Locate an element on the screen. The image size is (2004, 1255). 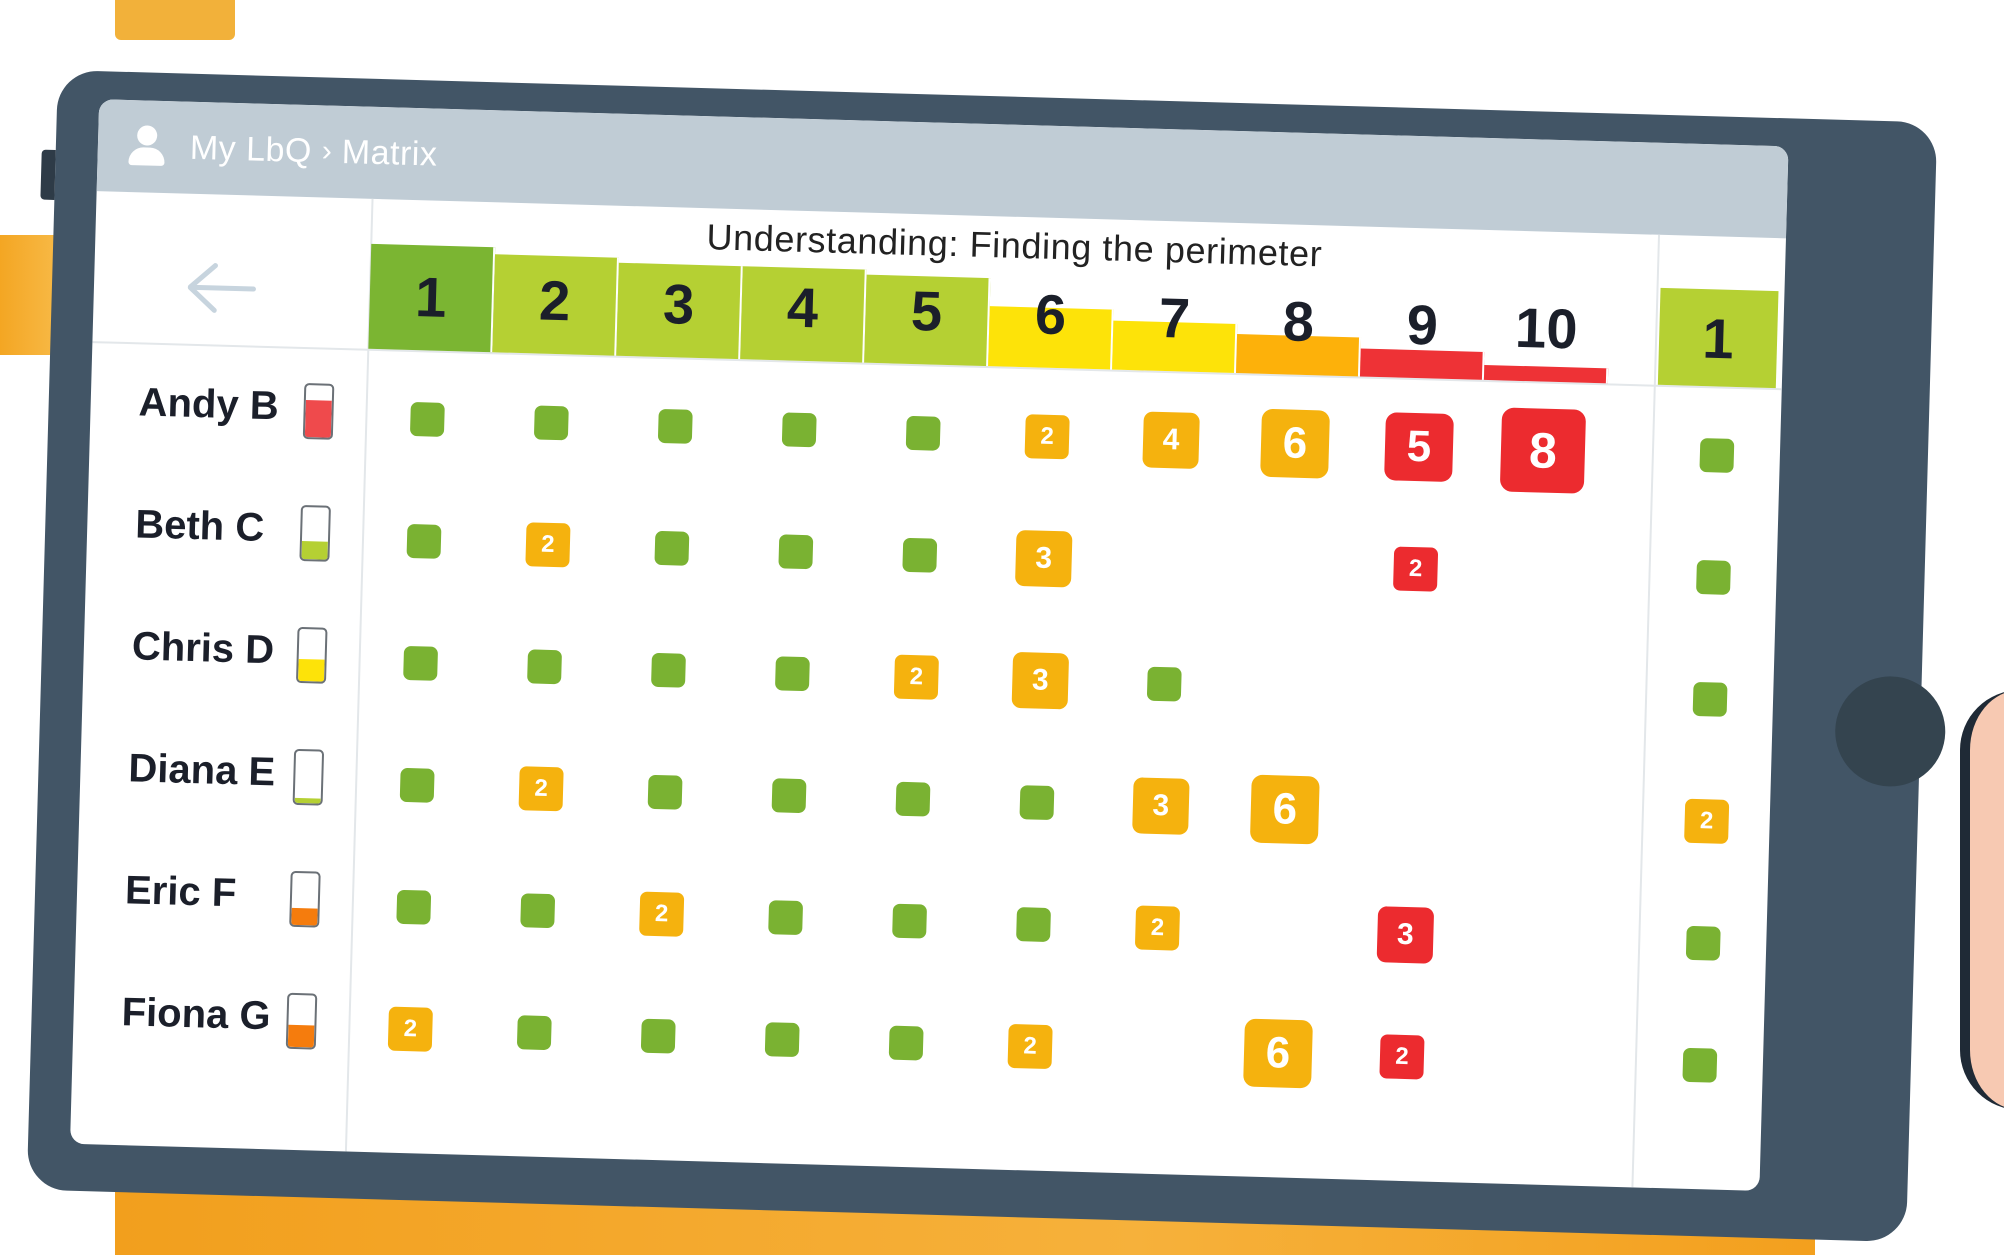
student-name: Diana E is located at coordinates (208, 770).